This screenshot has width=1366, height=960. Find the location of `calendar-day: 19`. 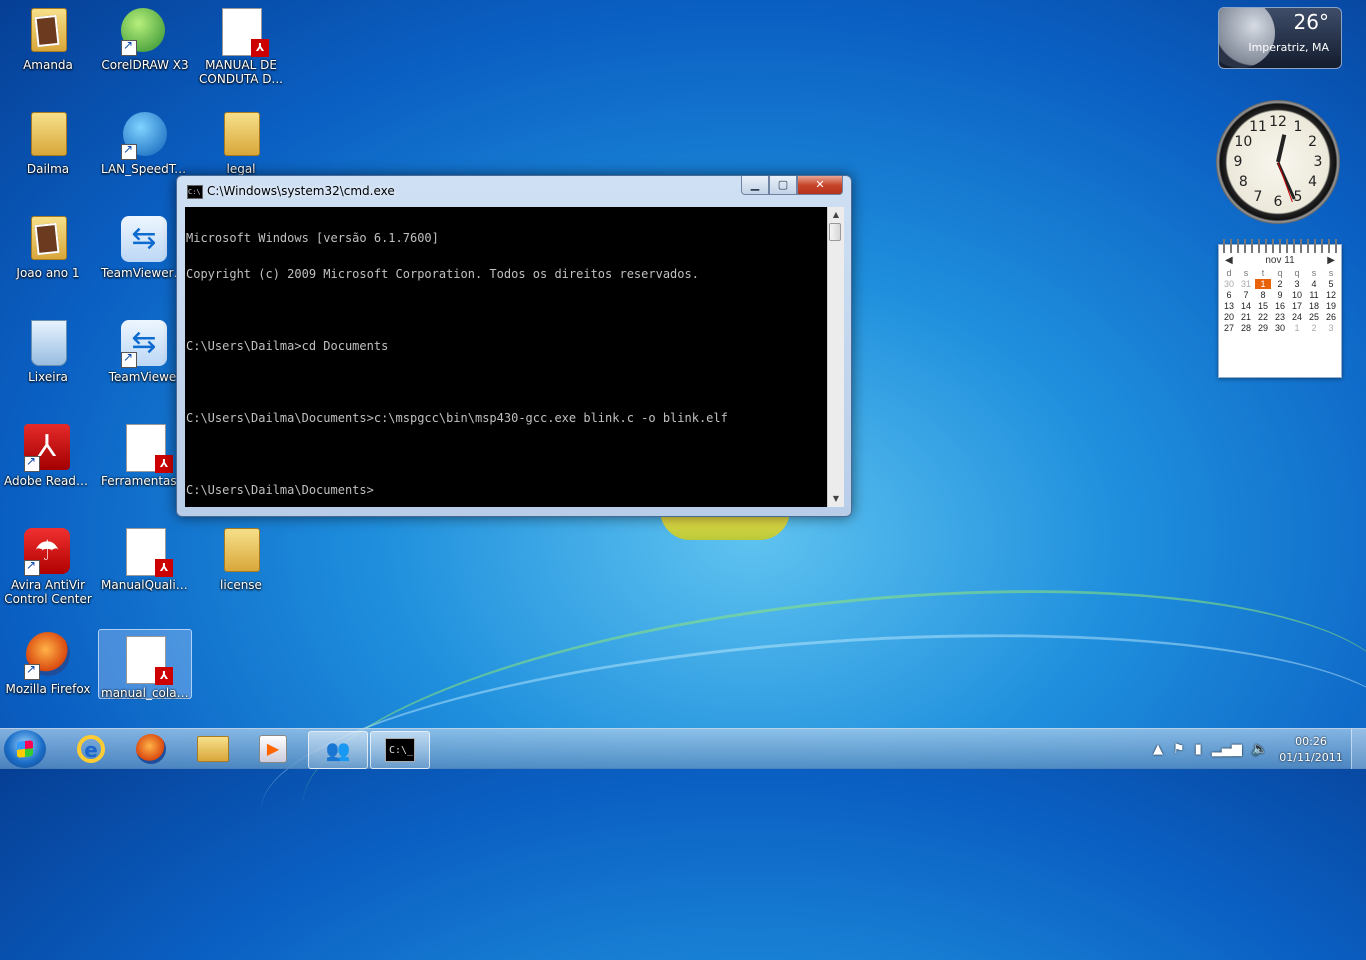

calendar-day: 19 is located at coordinates (1331, 306).